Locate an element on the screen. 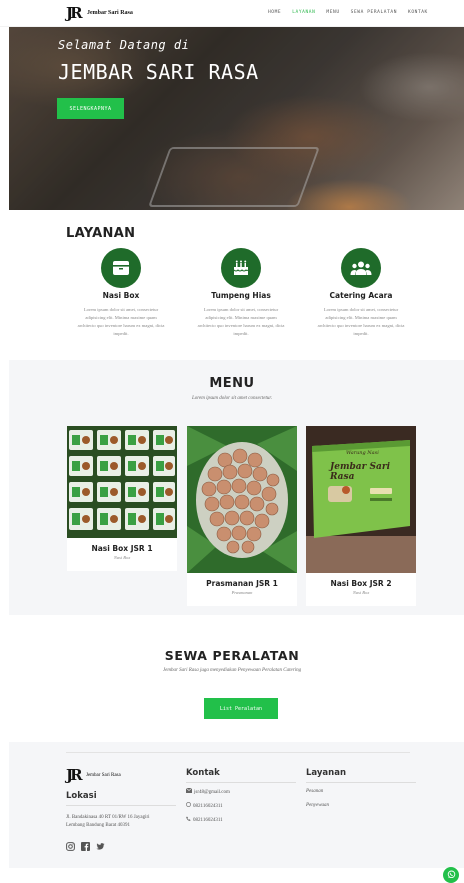 Image resolution: width=464 pixels, height=883 pixels. layanan-footer-title: Layanan is located at coordinates (326, 773).